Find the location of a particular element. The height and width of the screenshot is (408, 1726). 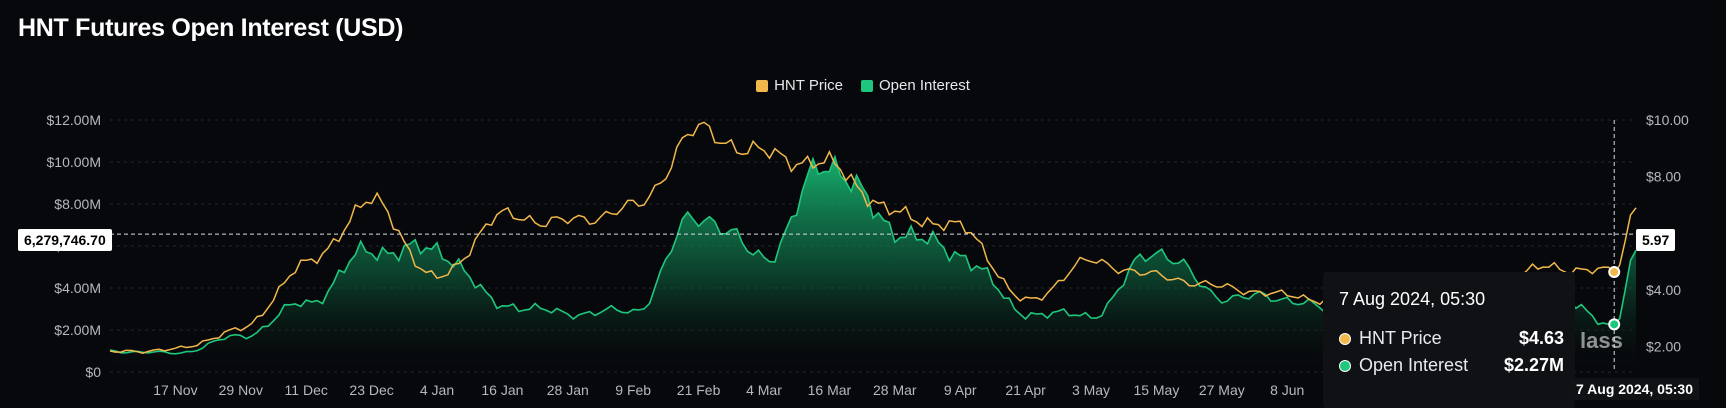

tooltip-row-open-interest: Open Interest $2.27M is located at coordinates (1451, 365).